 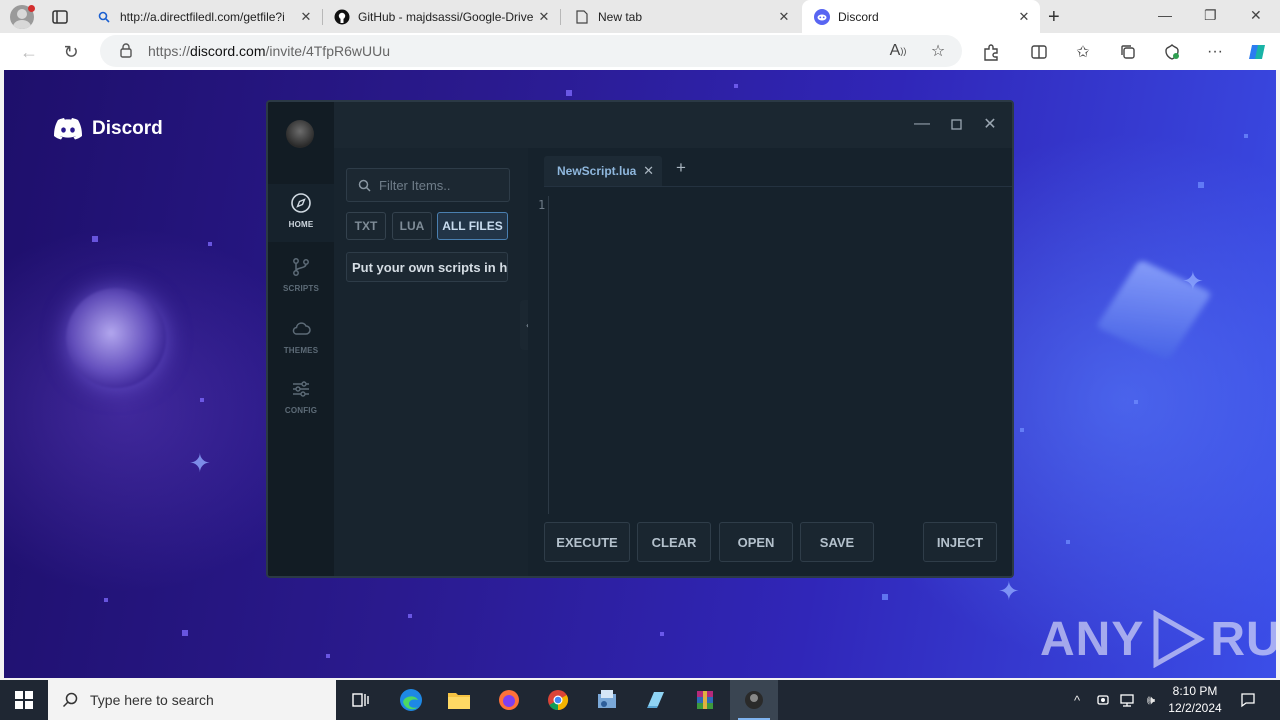 I want to click on more-menu-icon: ···, so click(x=1215, y=52).